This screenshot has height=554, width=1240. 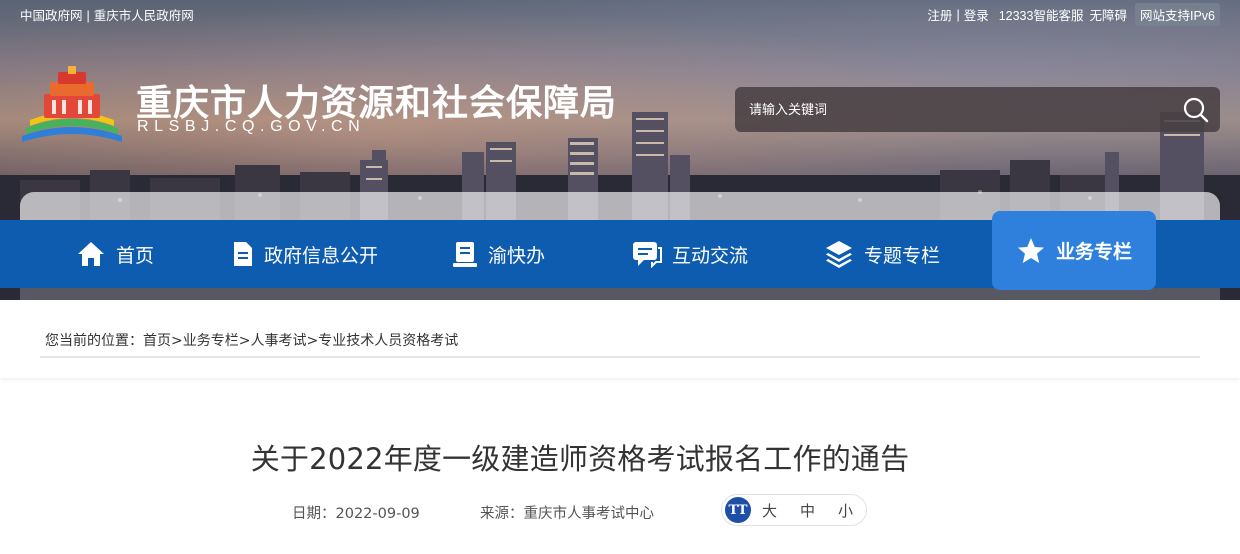 I want to click on link-china-gov: 中国政府网, so click(x=51, y=16).